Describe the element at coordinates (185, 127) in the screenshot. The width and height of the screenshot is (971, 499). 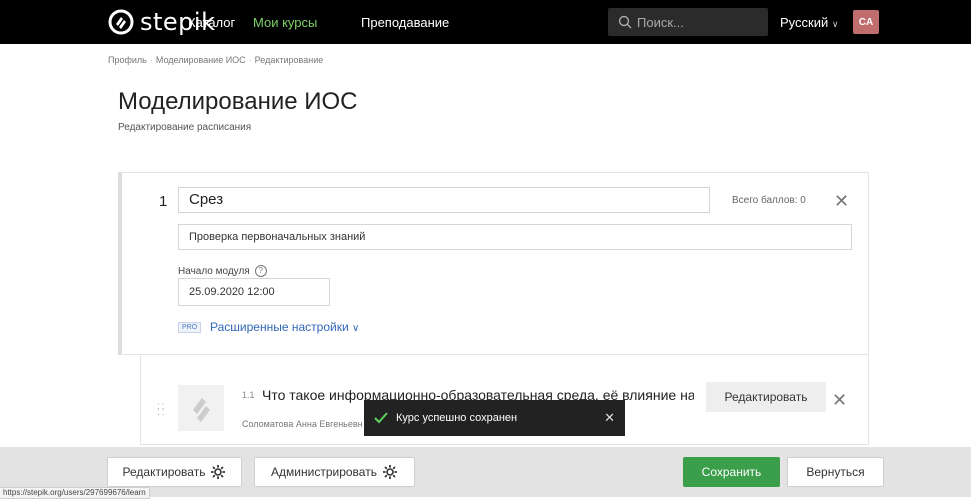
I see `page-subtitle: Редактирование расписания` at that location.